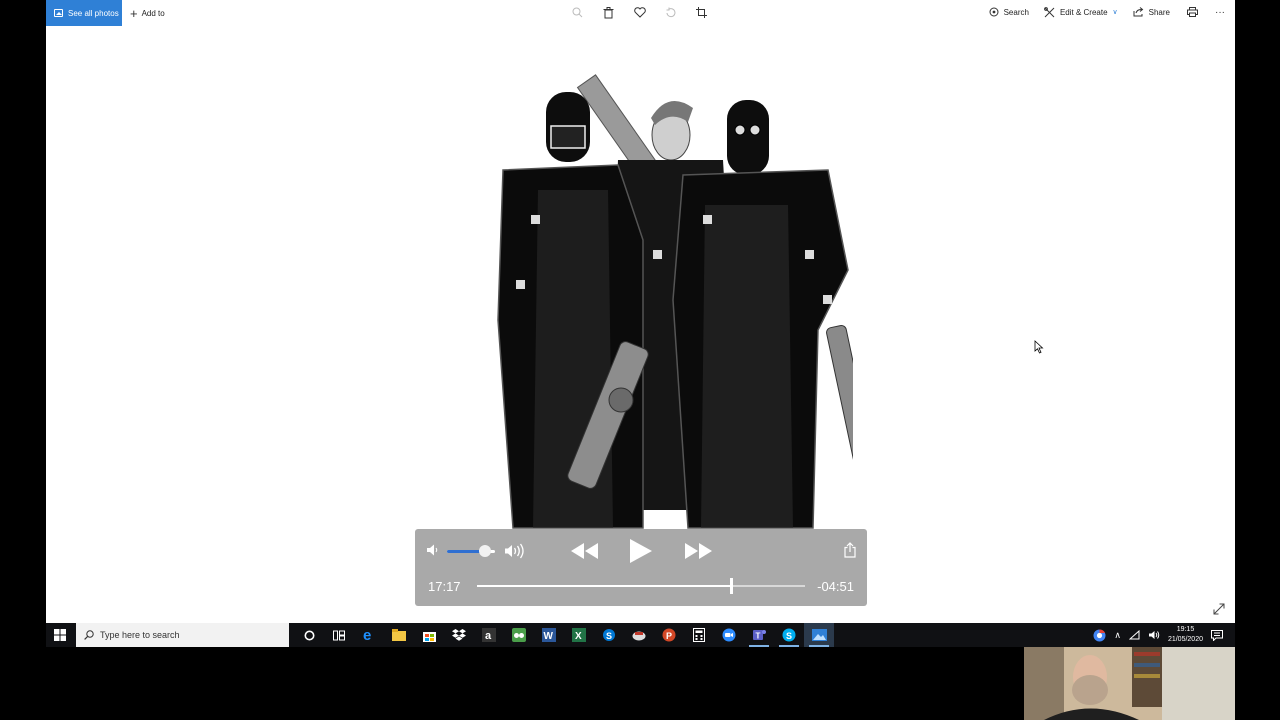 The height and width of the screenshot is (720, 1280). Describe the element at coordinates (641, 551) in the screenshot. I see `play-icon` at that location.